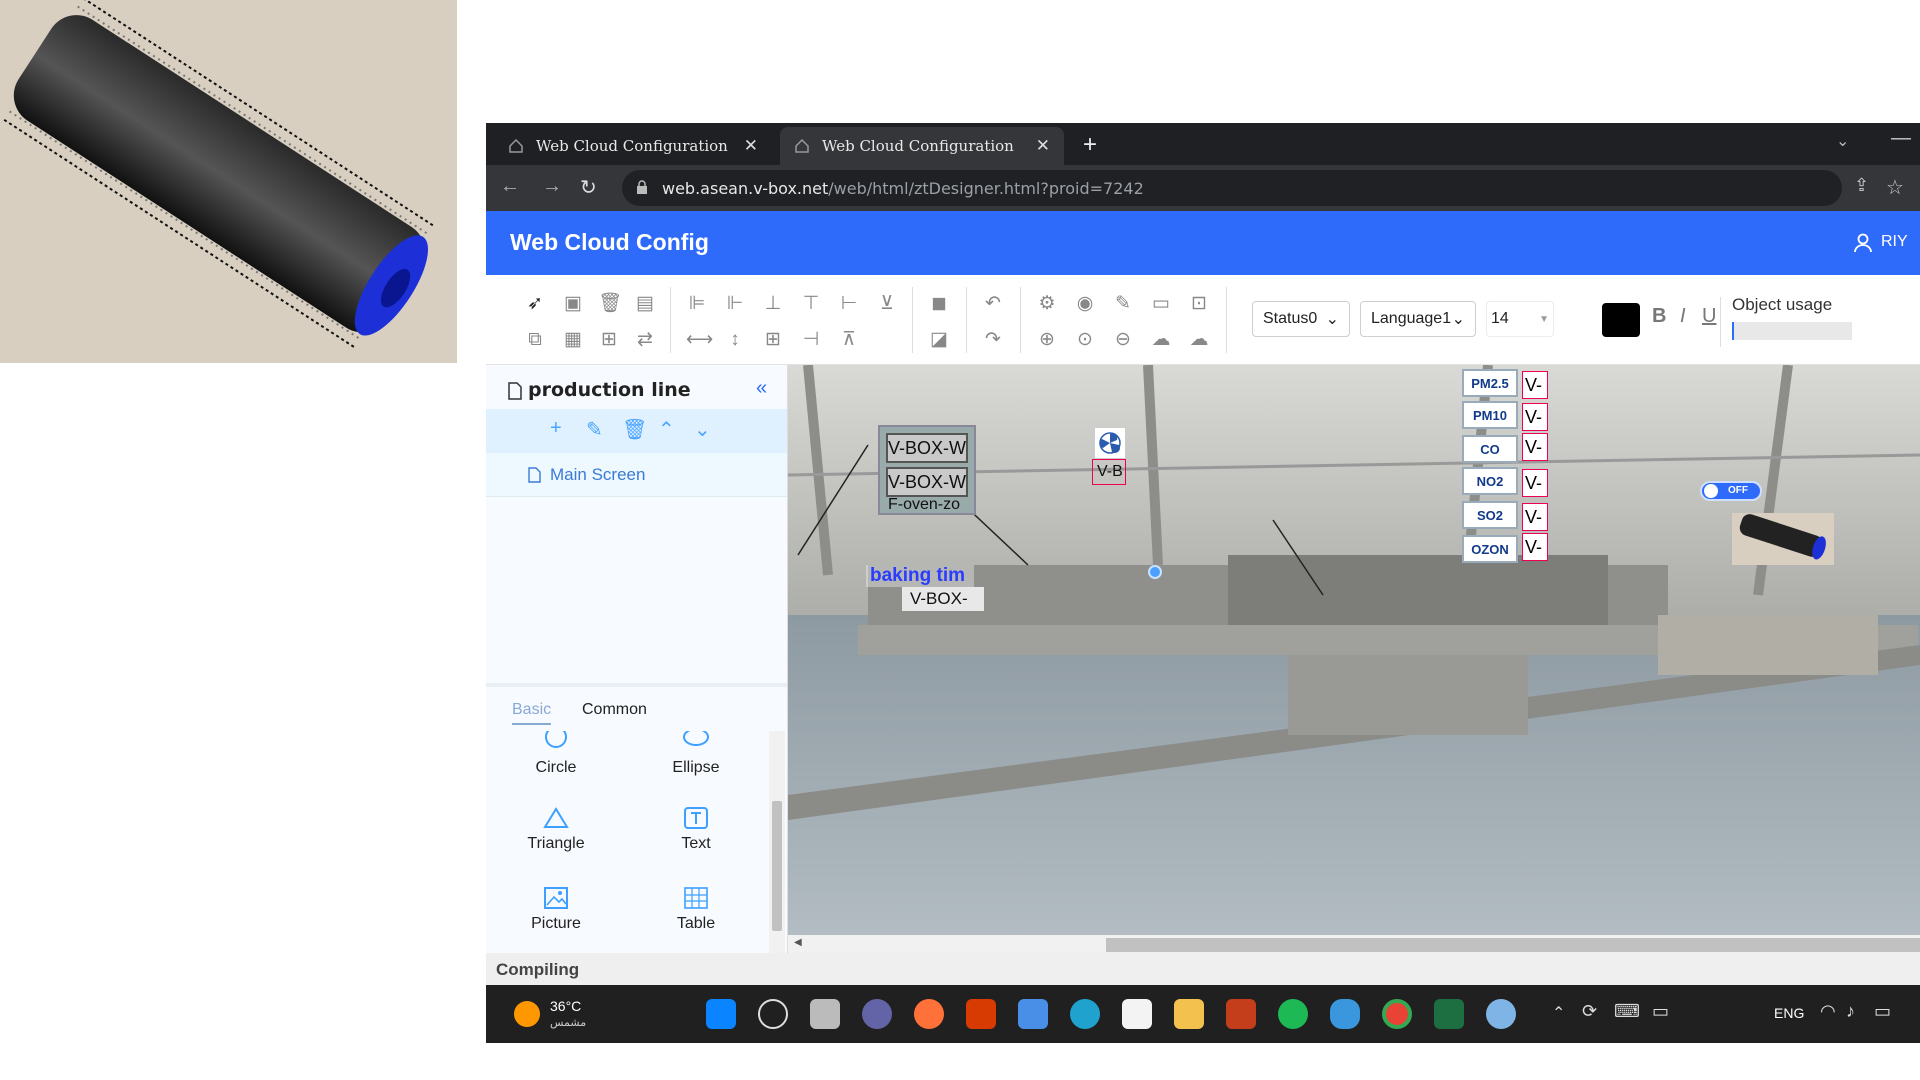 The width and height of the screenshot is (1920, 1080). What do you see at coordinates (1520, 319) in the screenshot?
I see `font-size-select: 14 ▼` at bounding box center [1520, 319].